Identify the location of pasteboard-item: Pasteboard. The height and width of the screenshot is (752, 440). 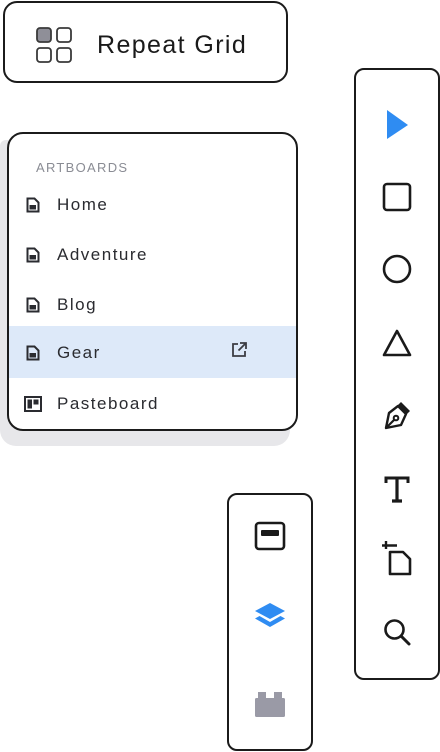
(152, 404).